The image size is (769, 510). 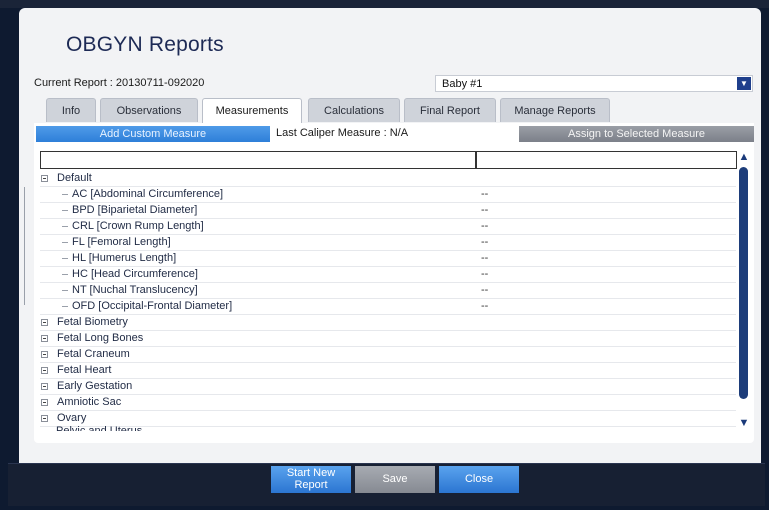 What do you see at coordinates (342, 133) in the screenshot?
I see `last-caliper-measure: Last Caliper Measure : N/A` at bounding box center [342, 133].